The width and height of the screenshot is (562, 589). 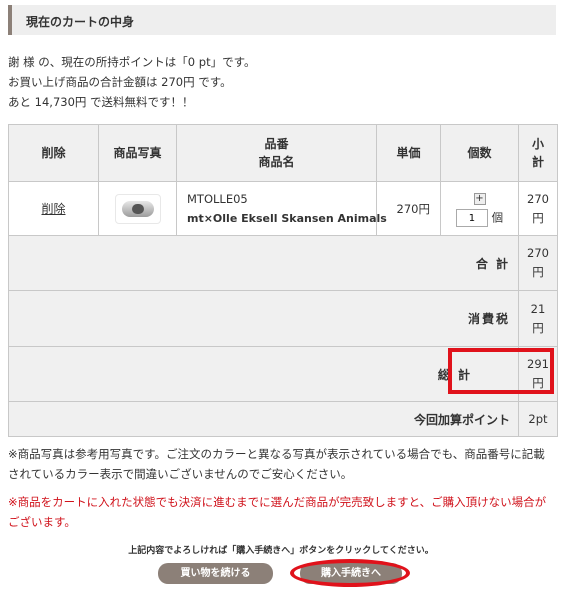 I want to click on photo-cell, so click(x=137, y=208).